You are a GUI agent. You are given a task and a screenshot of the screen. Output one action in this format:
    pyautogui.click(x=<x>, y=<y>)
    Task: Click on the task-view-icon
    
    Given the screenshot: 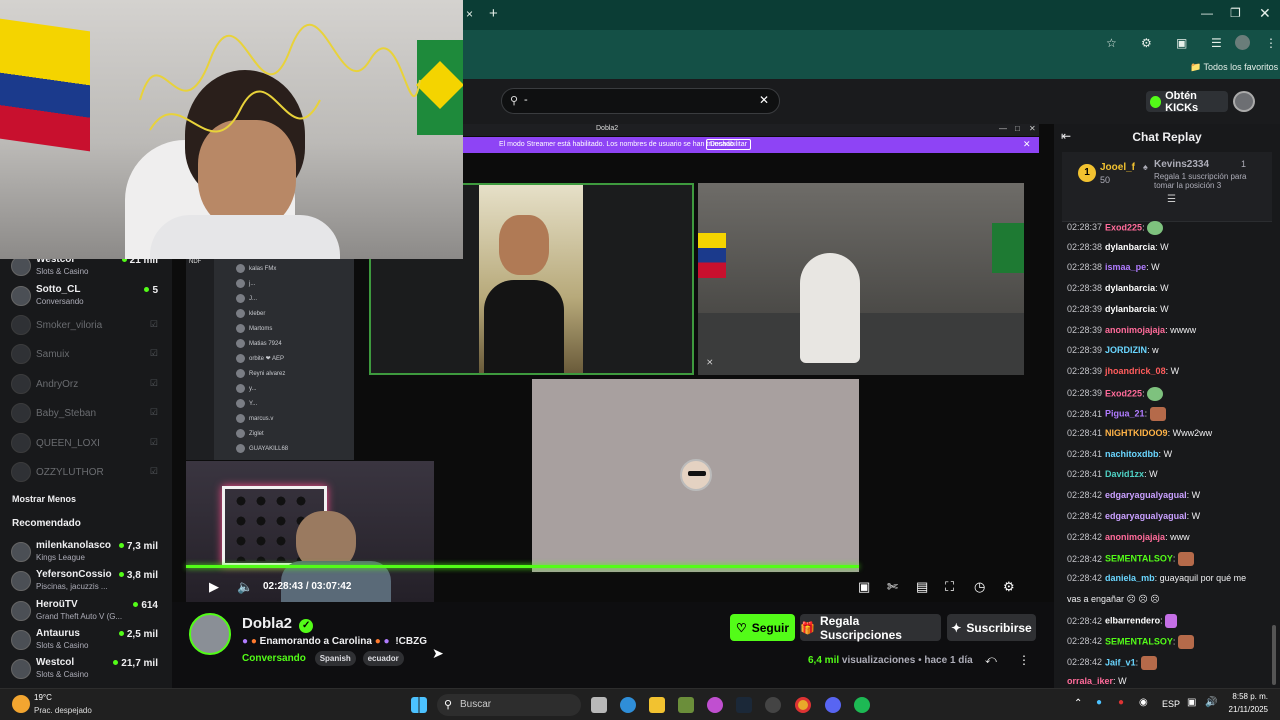 What is the action you would take?
    pyautogui.click(x=599, y=705)
    